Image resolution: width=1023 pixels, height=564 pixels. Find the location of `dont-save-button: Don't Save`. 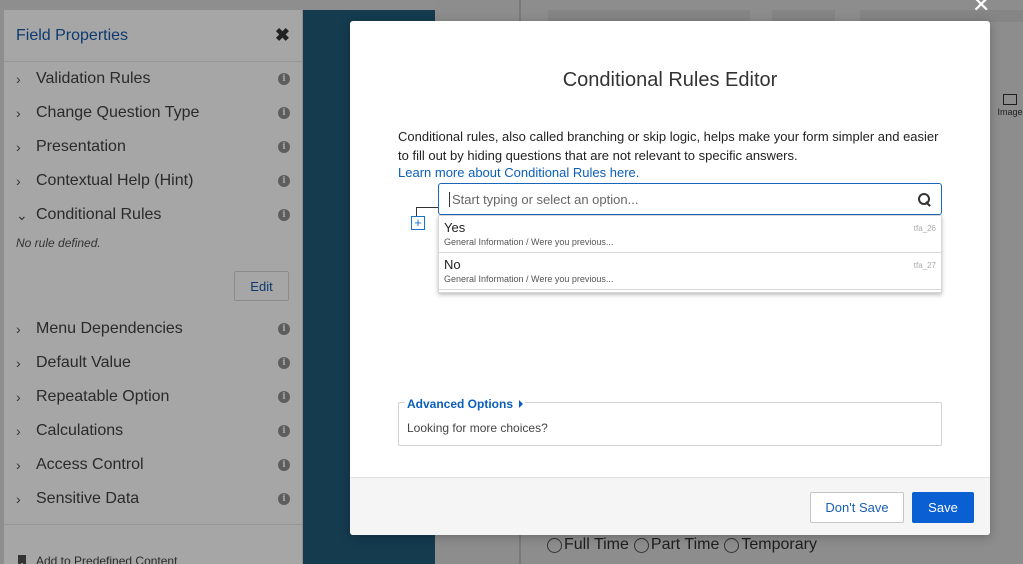

dont-save-button: Don't Save is located at coordinates (857, 507).